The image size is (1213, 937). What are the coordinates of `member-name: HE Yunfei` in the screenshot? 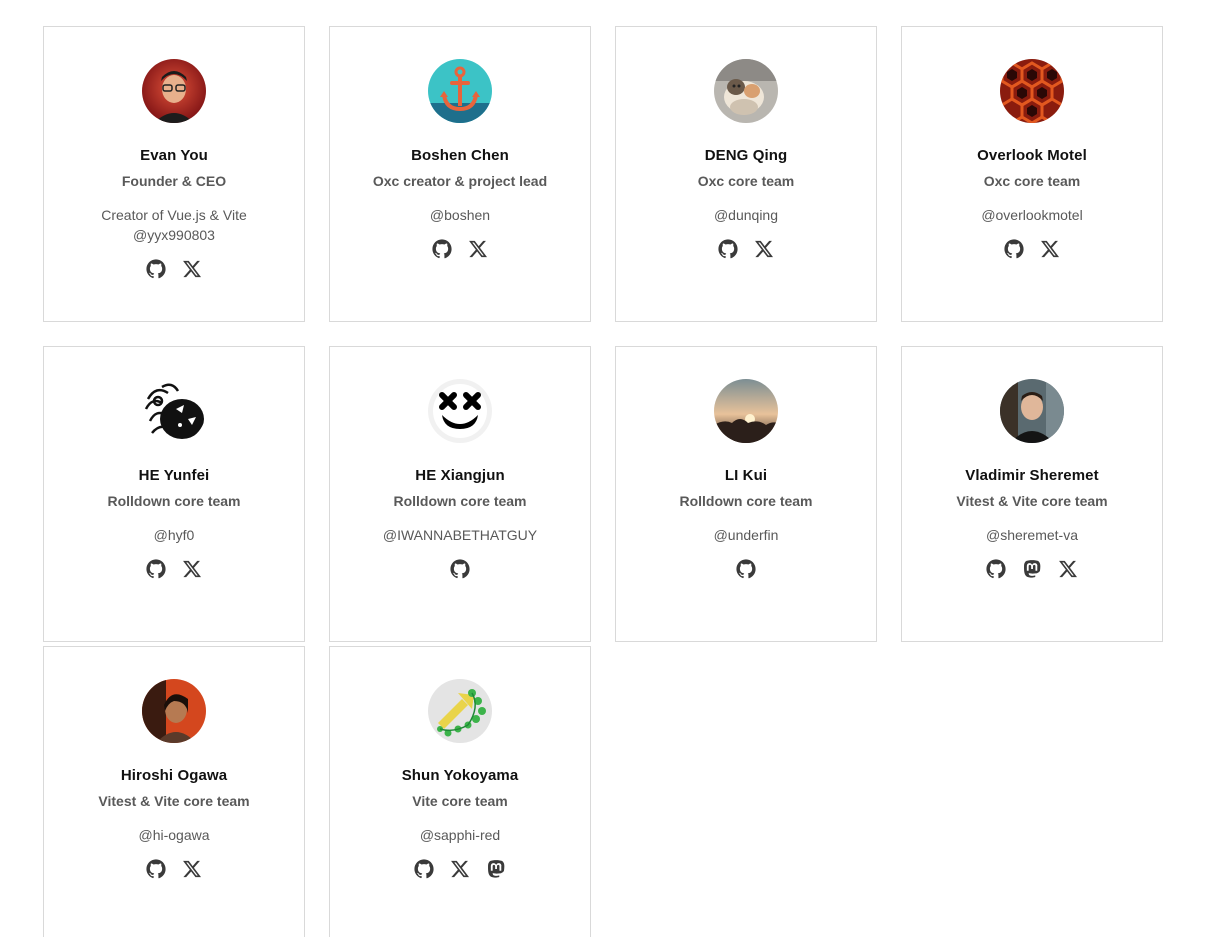 It's located at (174, 475).